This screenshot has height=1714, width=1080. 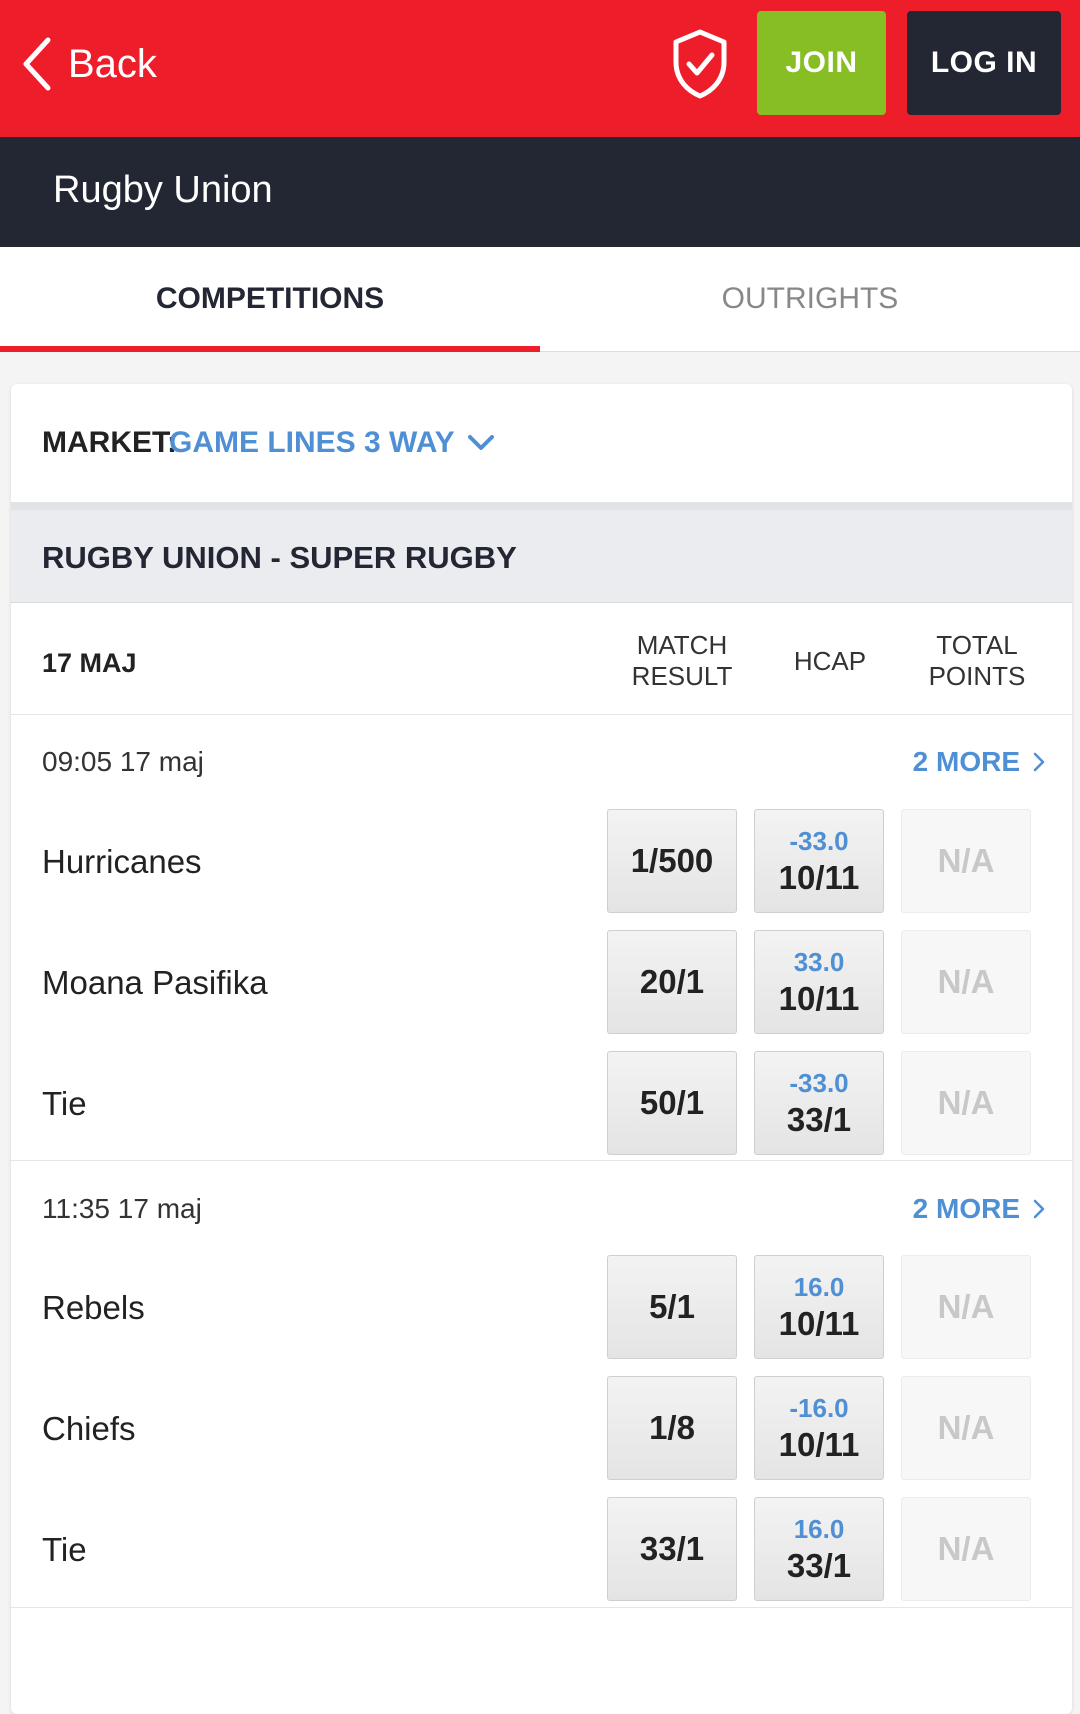 What do you see at coordinates (540, 68) in the screenshot?
I see `top-bar: Back JOIN LOG IN` at bounding box center [540, 68].